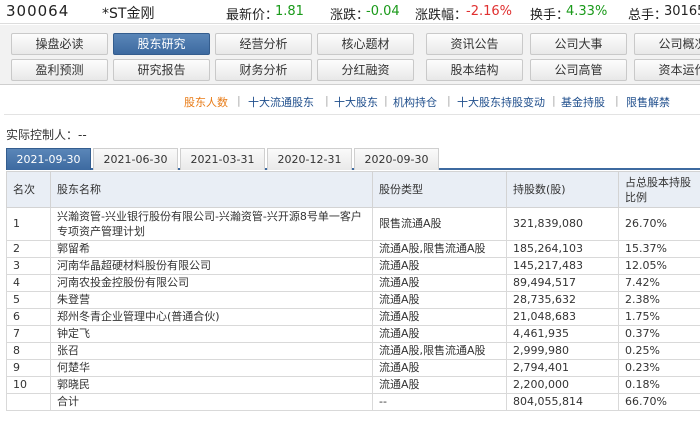  Describe the element at coordinates (211, 249) in the screenshot. I see `holder-name-cell: 郭留希` at that location.